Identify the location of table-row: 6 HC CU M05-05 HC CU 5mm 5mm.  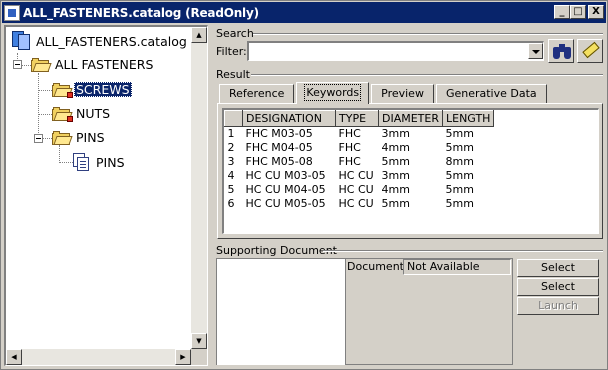
(359, 204).